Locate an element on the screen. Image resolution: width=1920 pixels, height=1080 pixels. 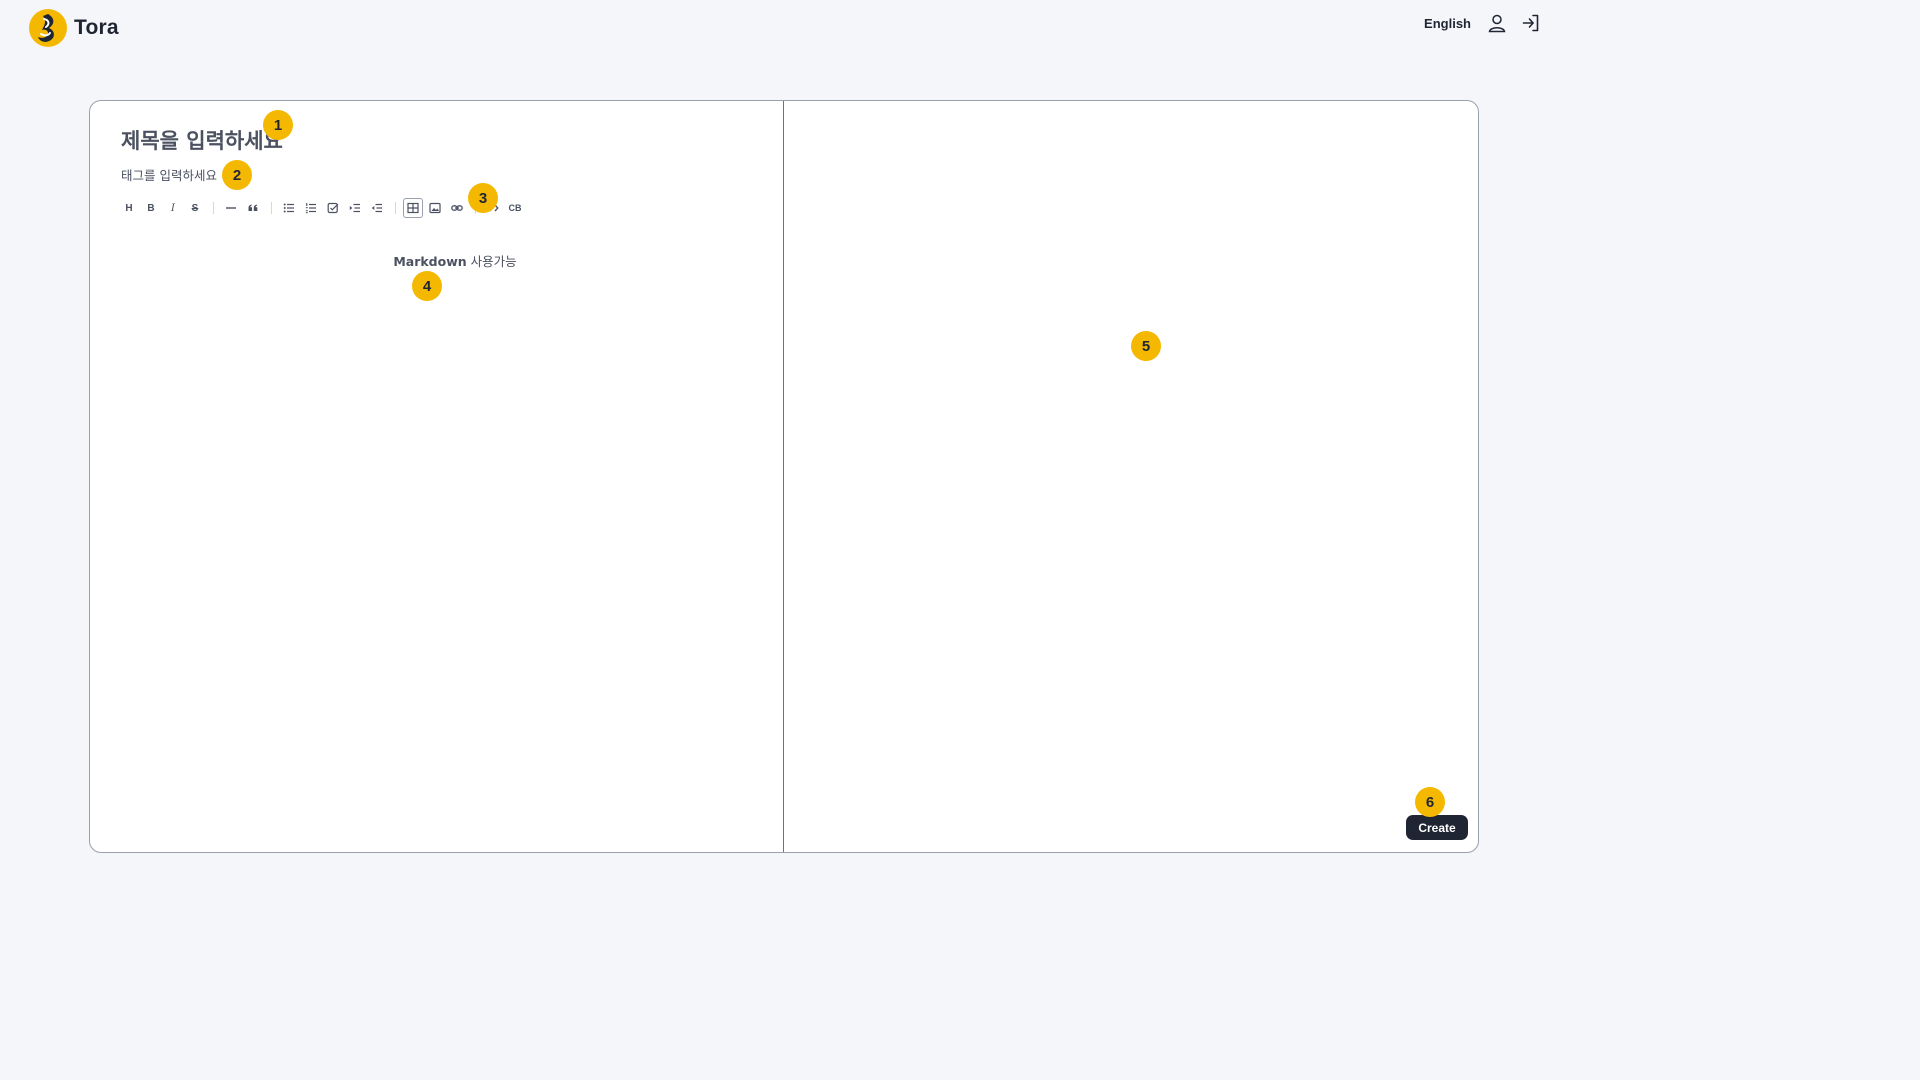
markdown-hint-strong: Markdown is located at coordinates (430, 261).